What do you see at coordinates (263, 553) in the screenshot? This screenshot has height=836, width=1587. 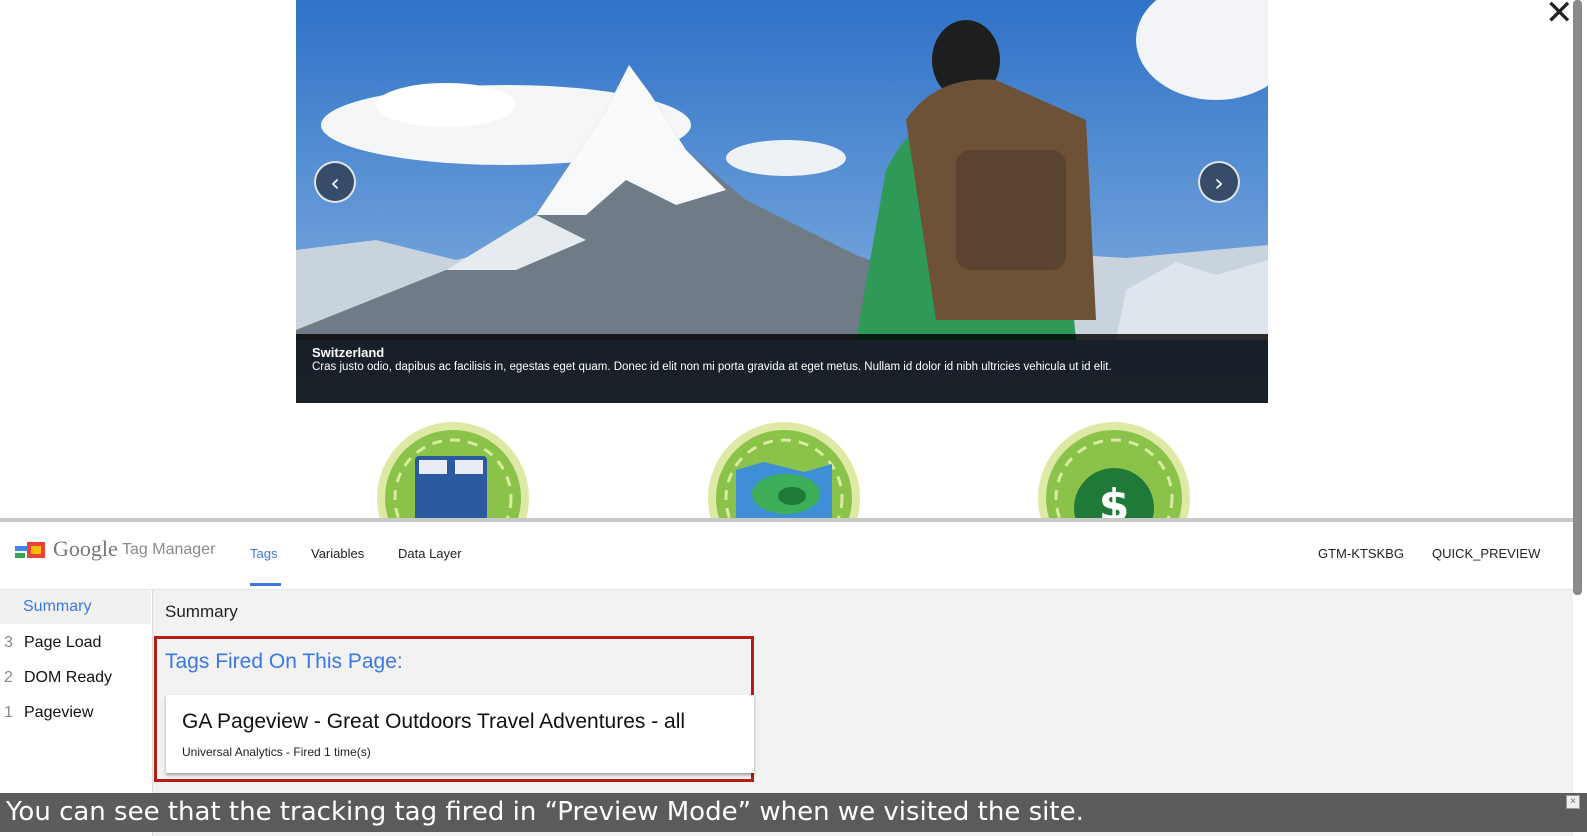 I see `tab-tags: Tags` at bounding box center [263, 553].